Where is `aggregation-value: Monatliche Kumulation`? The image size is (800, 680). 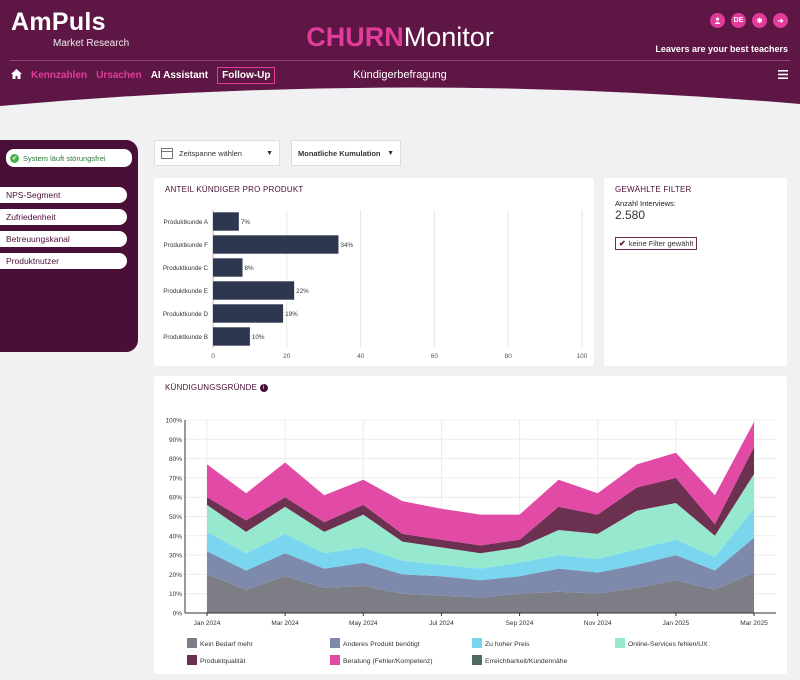 aggregation-value: Monatliche Kumulation is located at coordinates (339, 153).